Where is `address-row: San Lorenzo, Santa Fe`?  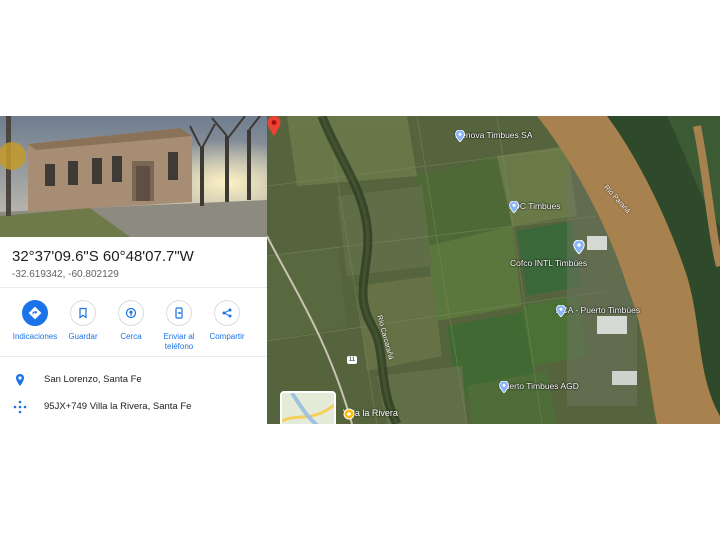 address-row: San Lorenzo, Santa Fe is located at coordinates (133, 380).